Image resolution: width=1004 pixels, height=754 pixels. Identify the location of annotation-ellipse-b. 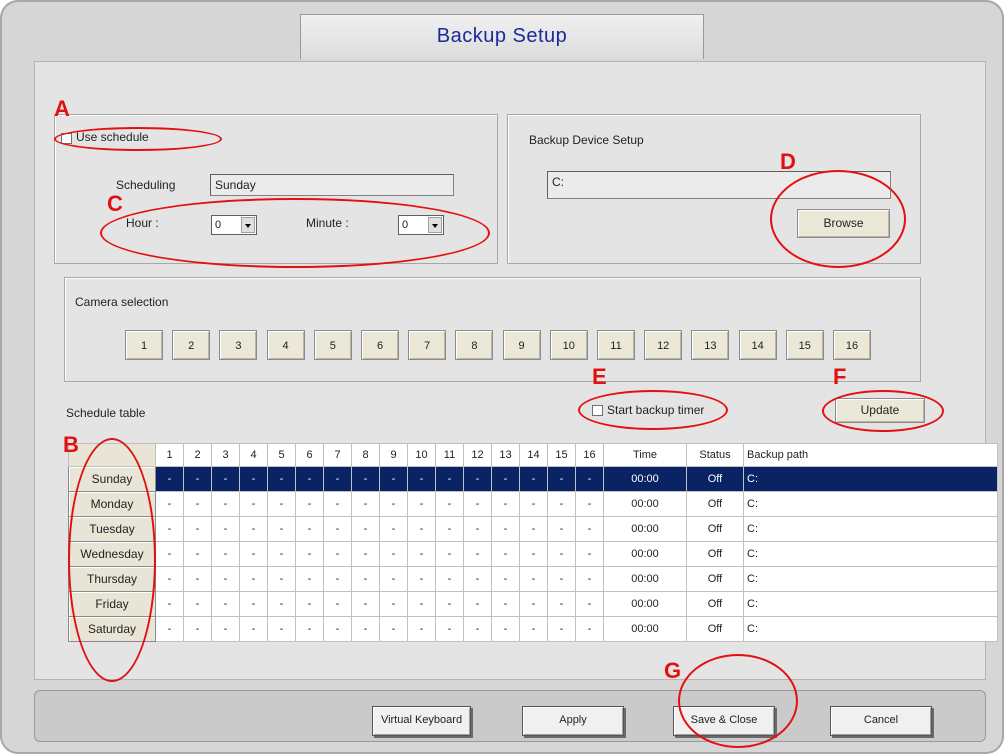
(112, 560).